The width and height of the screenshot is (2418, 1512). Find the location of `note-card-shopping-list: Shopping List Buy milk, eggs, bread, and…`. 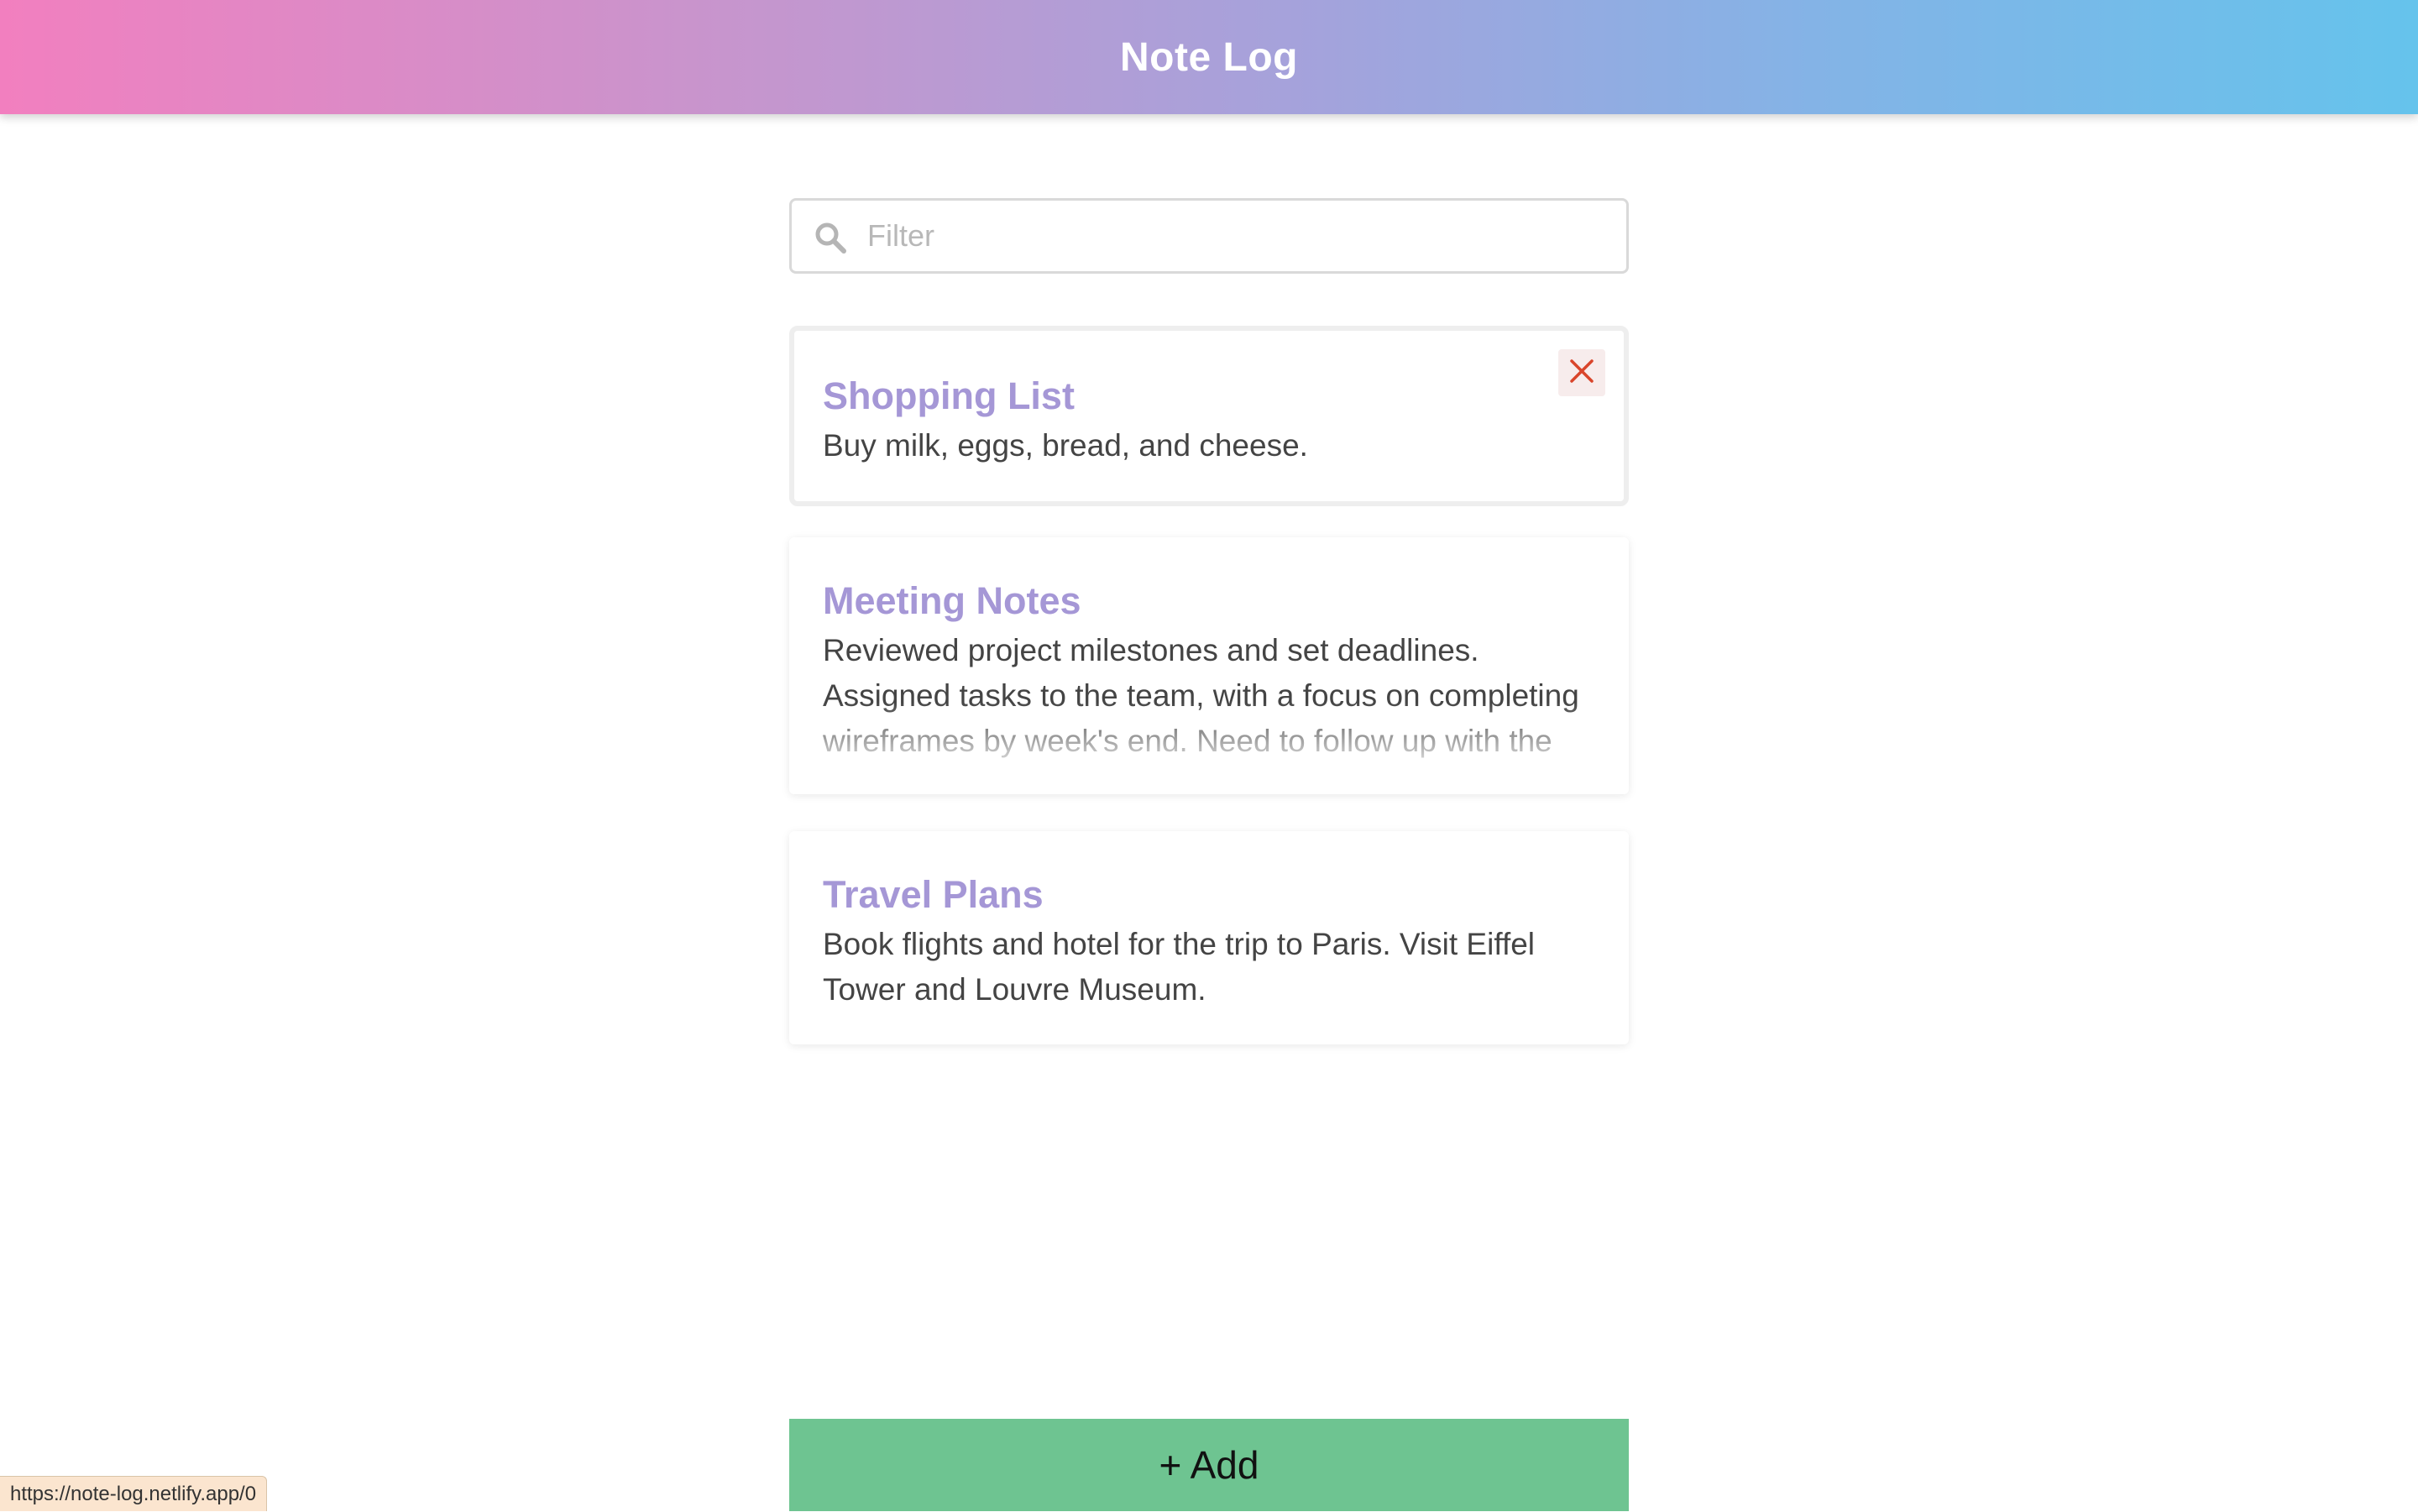

note-card-shopping-list: Shopping List Buy milk, eggs, bread, and… is located at coordinates (1209, 416).